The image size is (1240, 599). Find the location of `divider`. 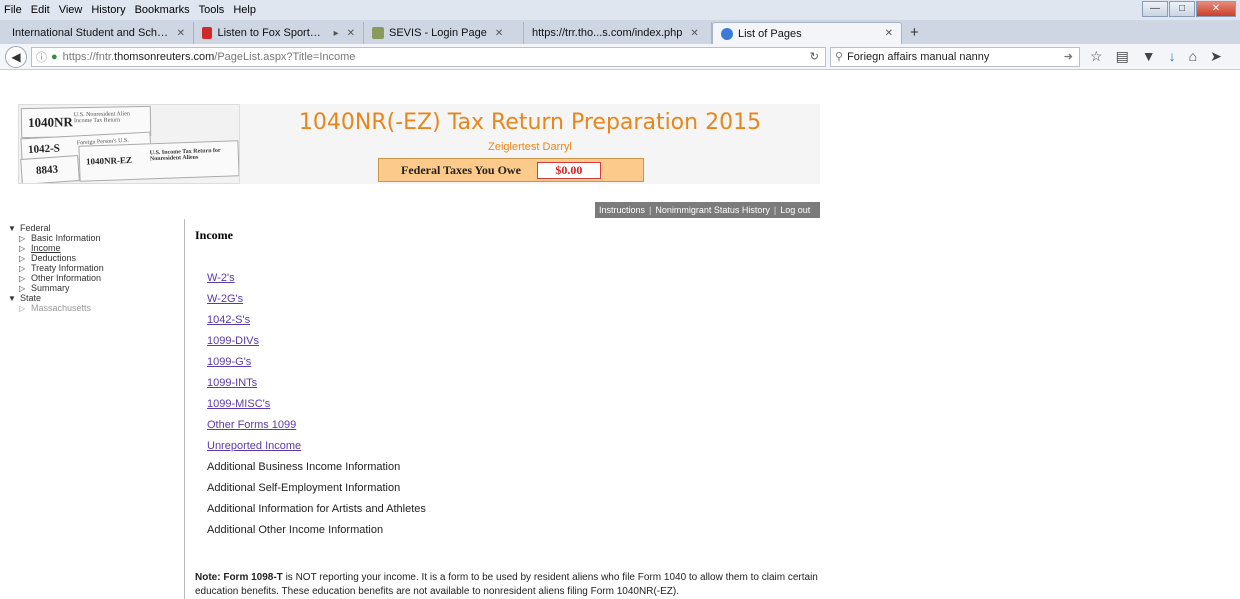

divider is located at coordinates (184, 409).